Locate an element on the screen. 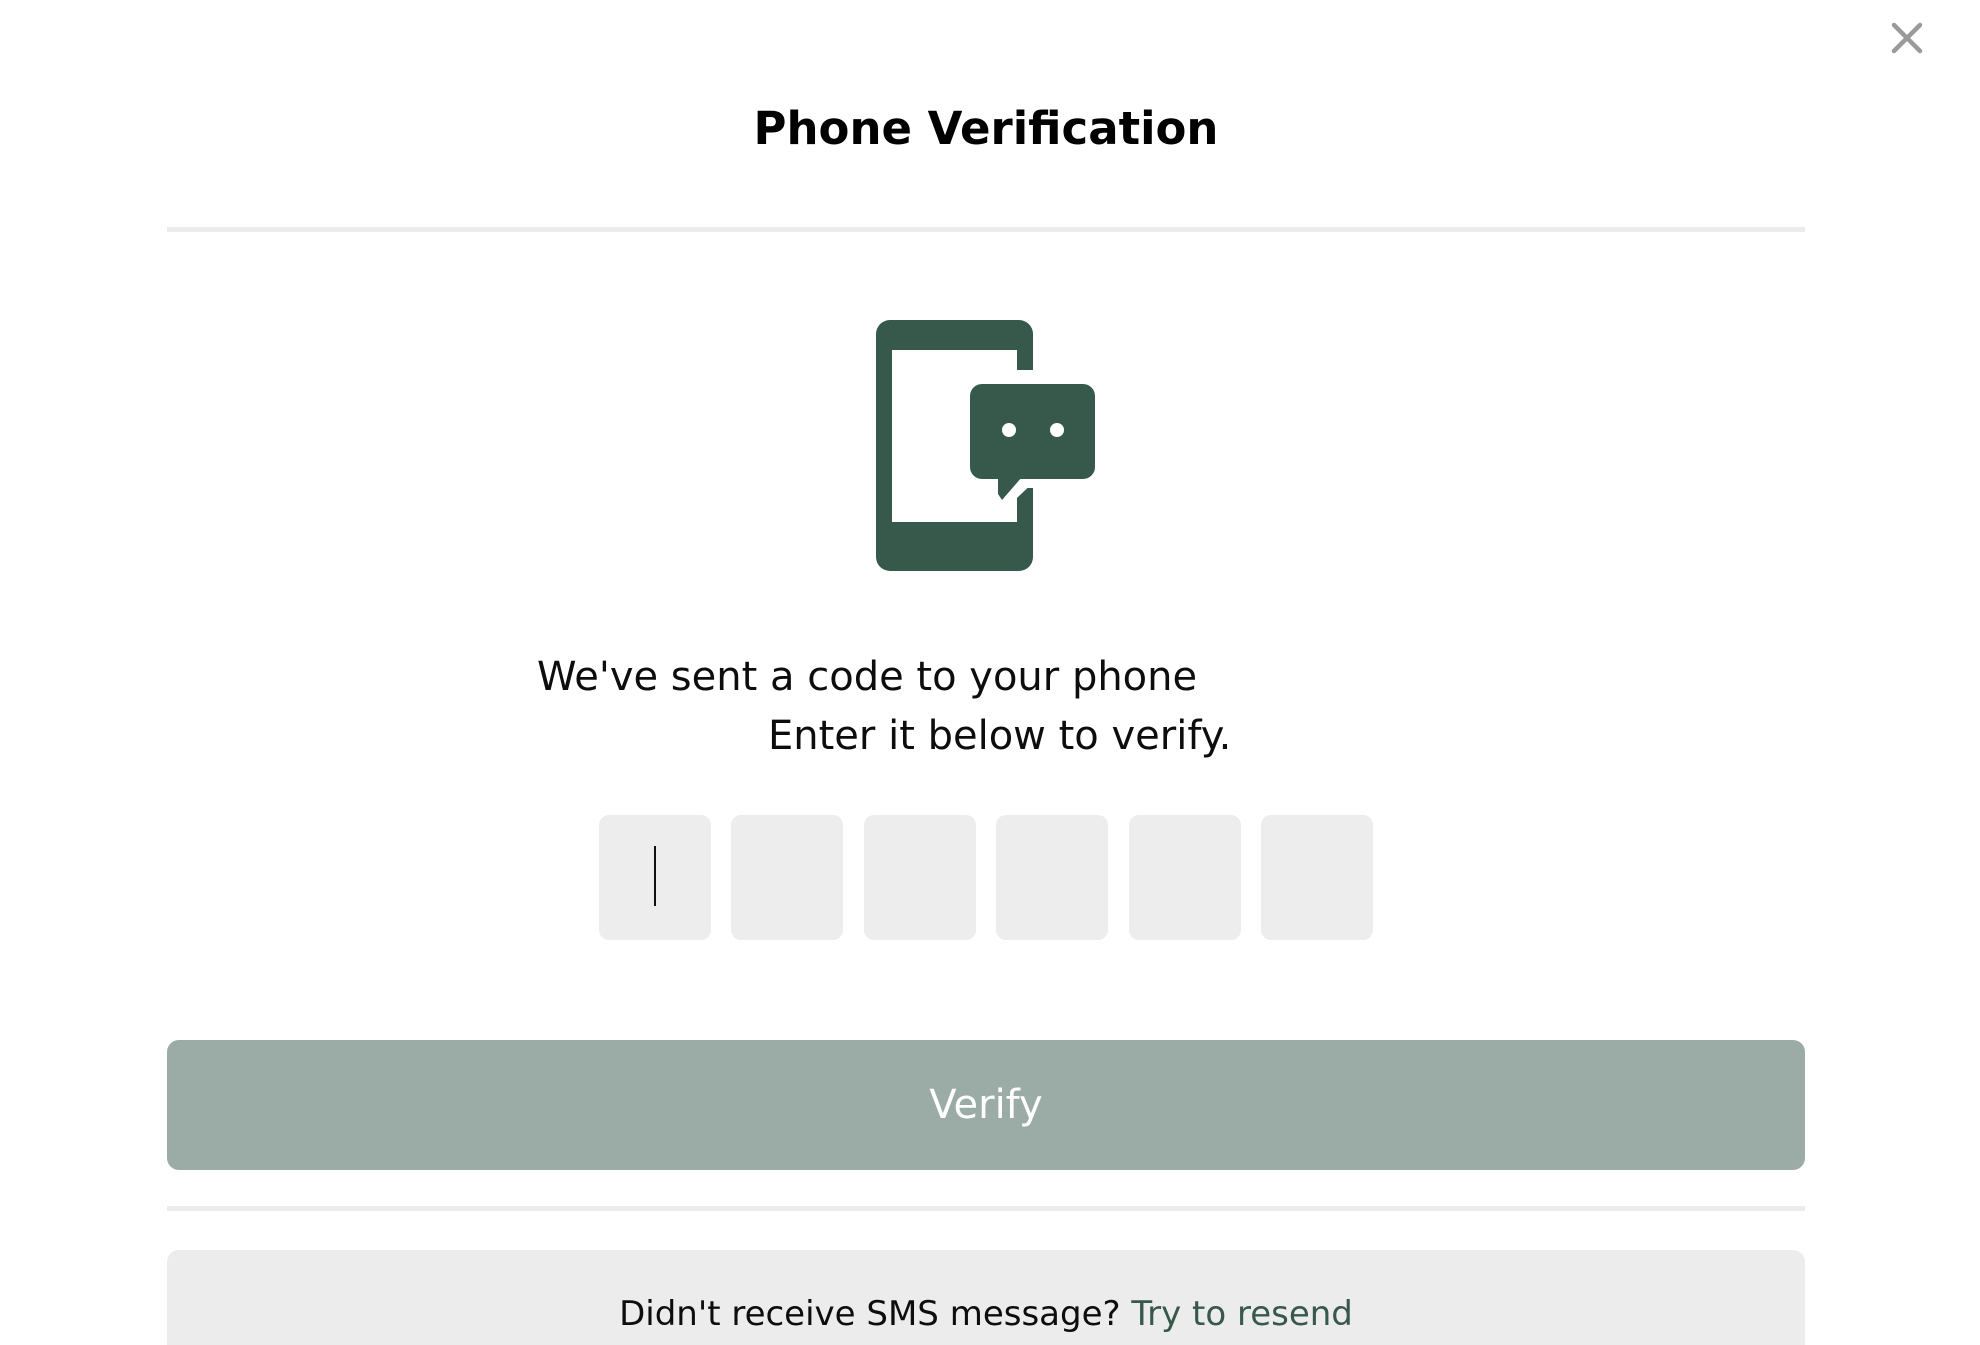 This screenshot has width=1980, height=1345. close-icon is located at coordinates (1907, 38).